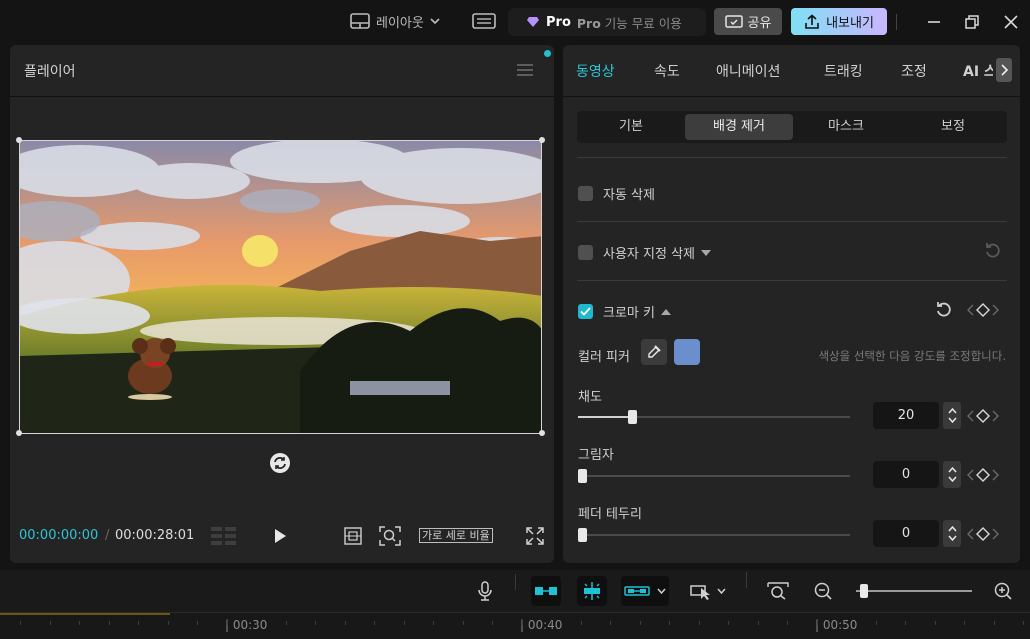  I want to click on rotate-button, so click(280, 465).